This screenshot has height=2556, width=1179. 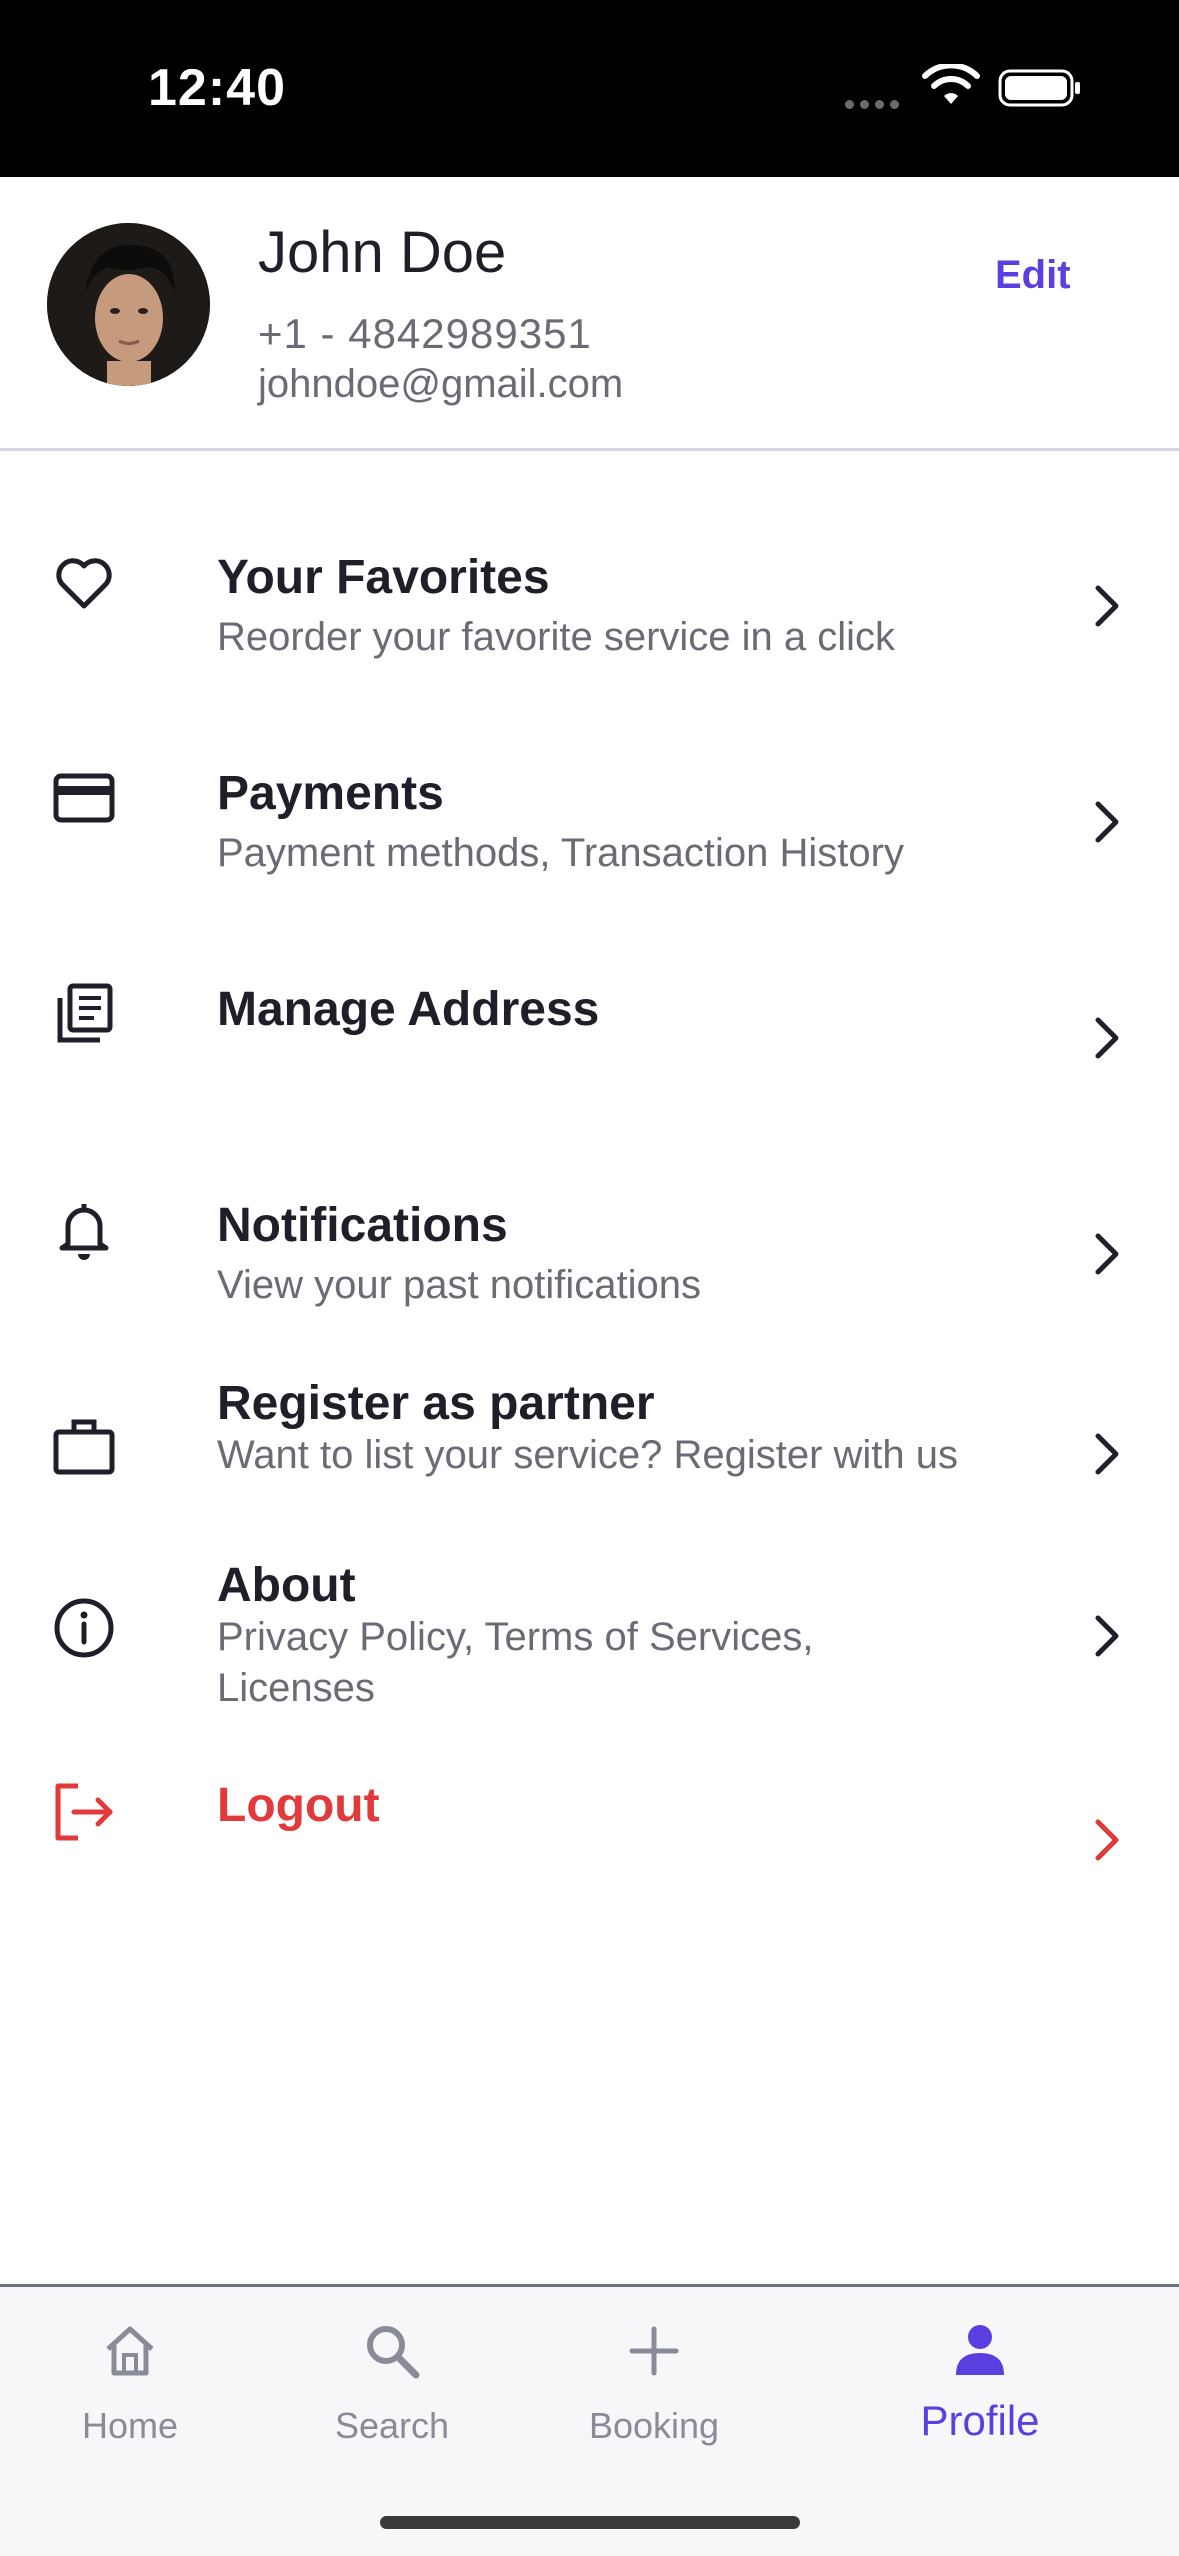 What do you see at coordinates (217, 88) in the screenshot?
I see `status-time: 12:40` at bounding box center [217, 88].